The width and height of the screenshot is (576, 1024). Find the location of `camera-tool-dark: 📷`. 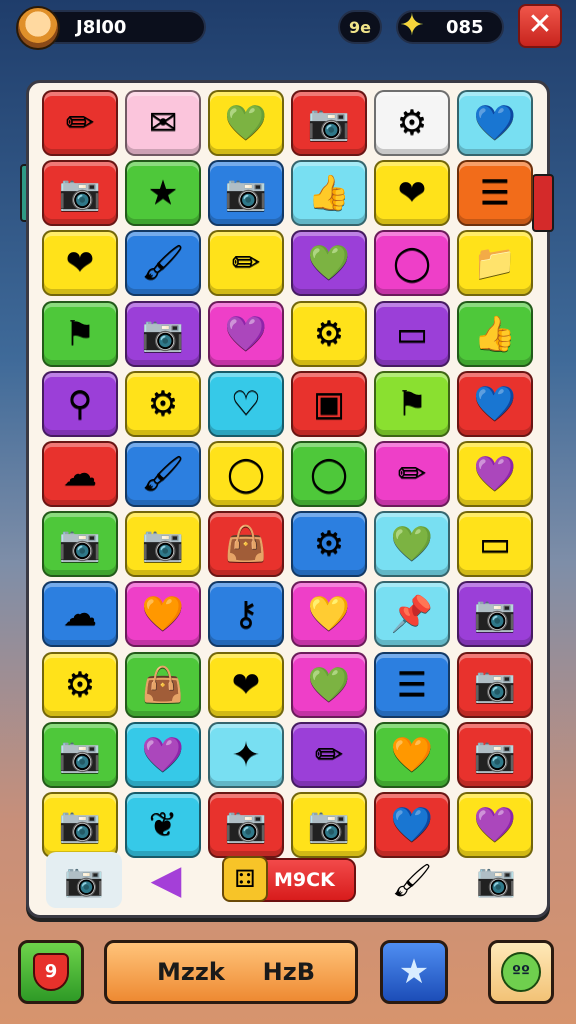

camera-tool-dark: 📷 is located at coordinates (496, 880).